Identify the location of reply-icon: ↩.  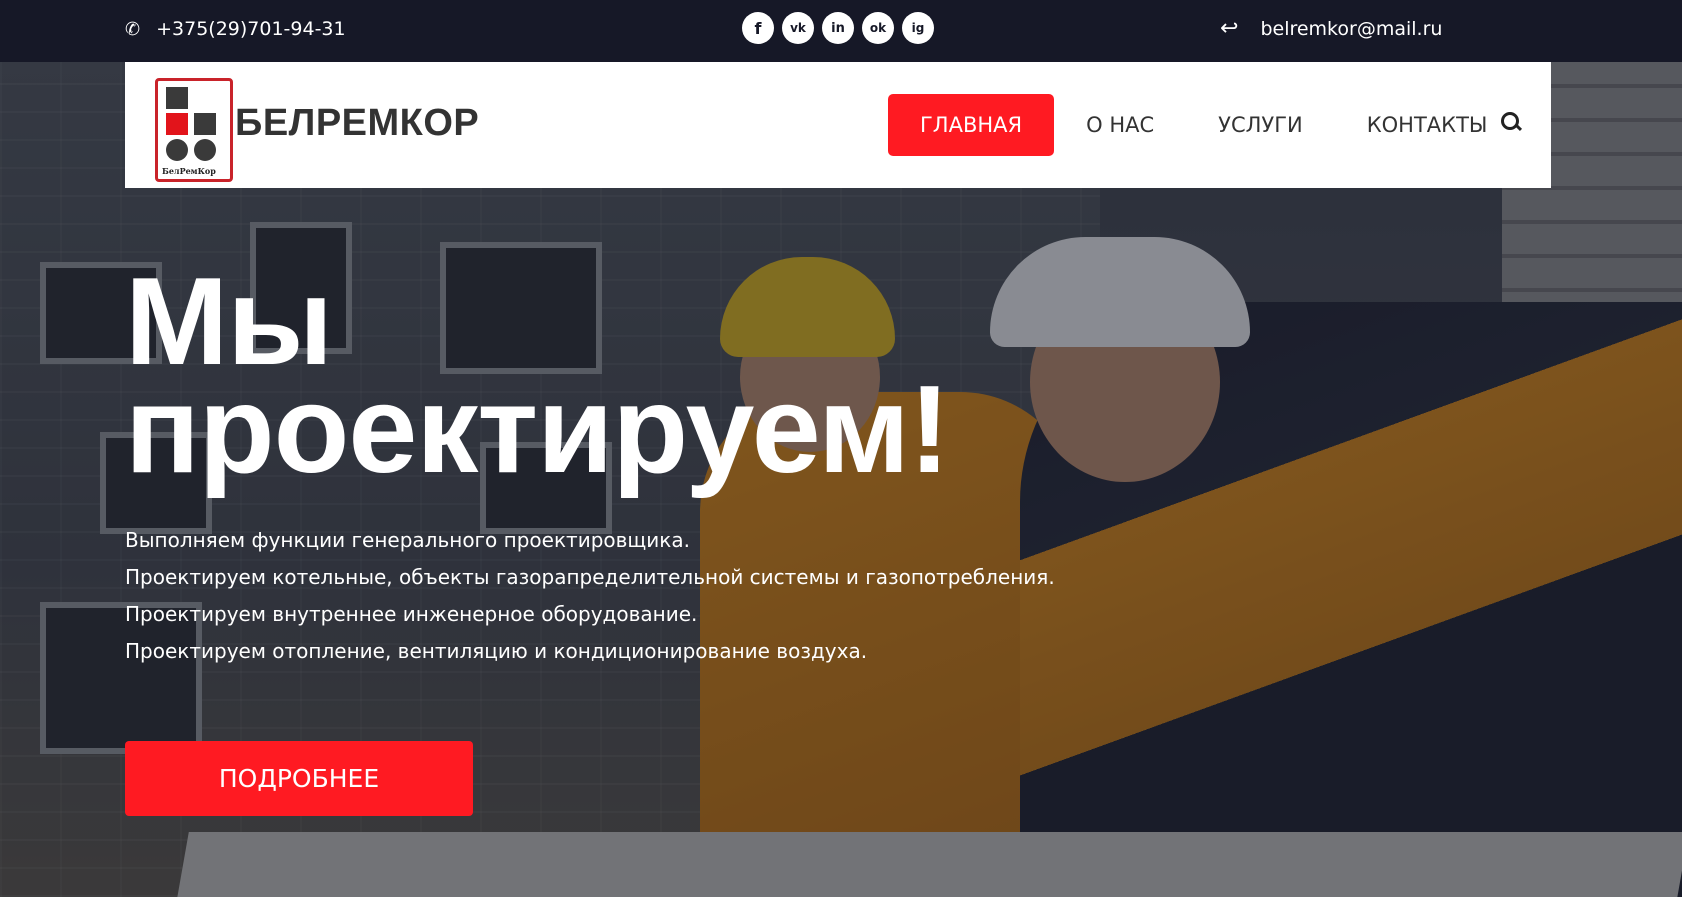
(1229, 28).